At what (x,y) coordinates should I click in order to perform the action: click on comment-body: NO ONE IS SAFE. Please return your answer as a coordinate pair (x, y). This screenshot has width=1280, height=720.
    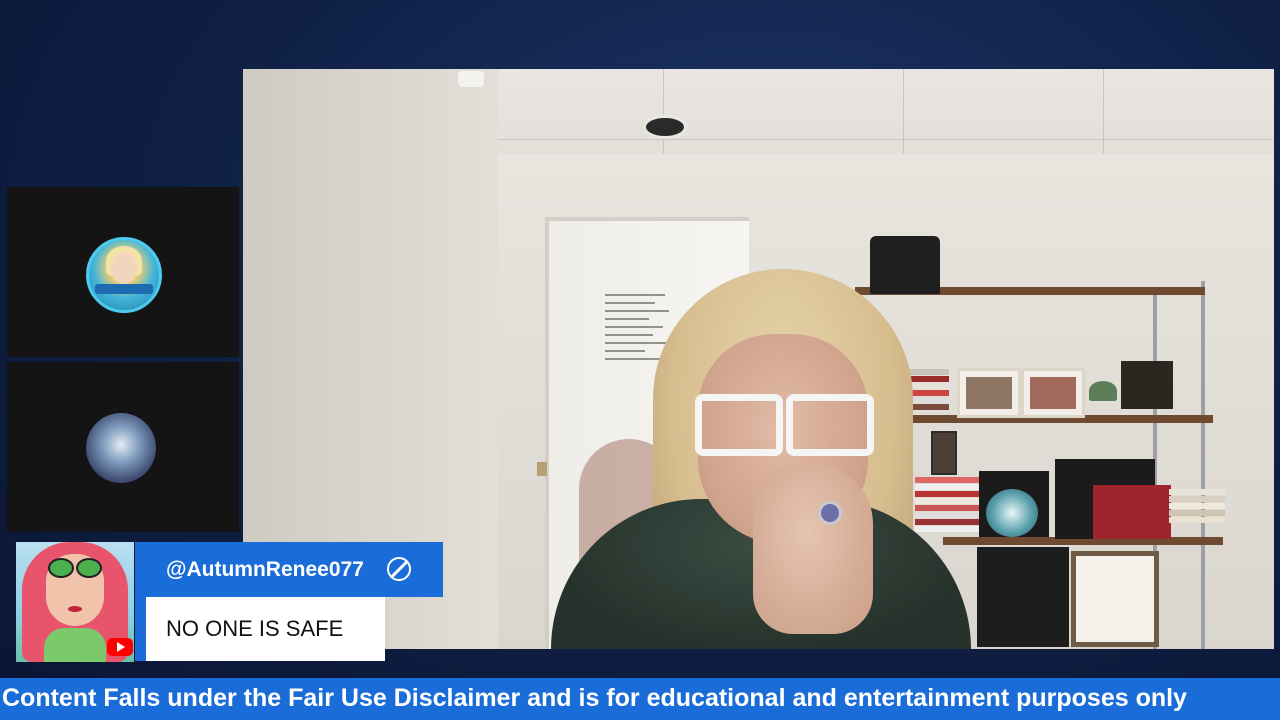
    Looking at the image, I should click on (265, 629).